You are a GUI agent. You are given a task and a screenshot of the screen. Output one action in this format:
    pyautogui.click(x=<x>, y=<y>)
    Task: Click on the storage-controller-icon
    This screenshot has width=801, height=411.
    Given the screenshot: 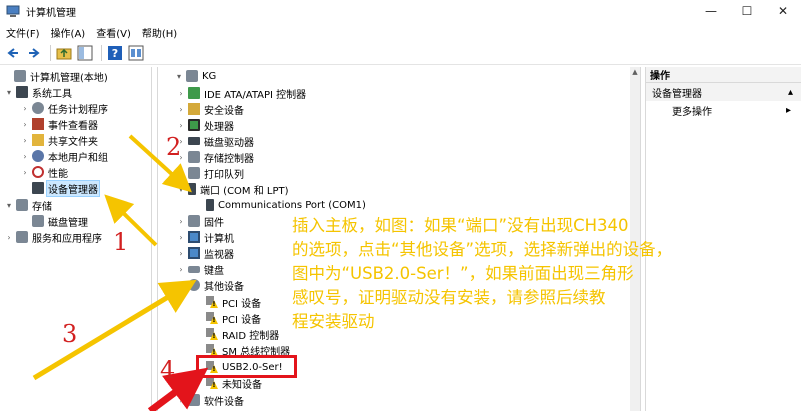 What is the action you would take?
    pyautogui.click(x=194, y=157)
    